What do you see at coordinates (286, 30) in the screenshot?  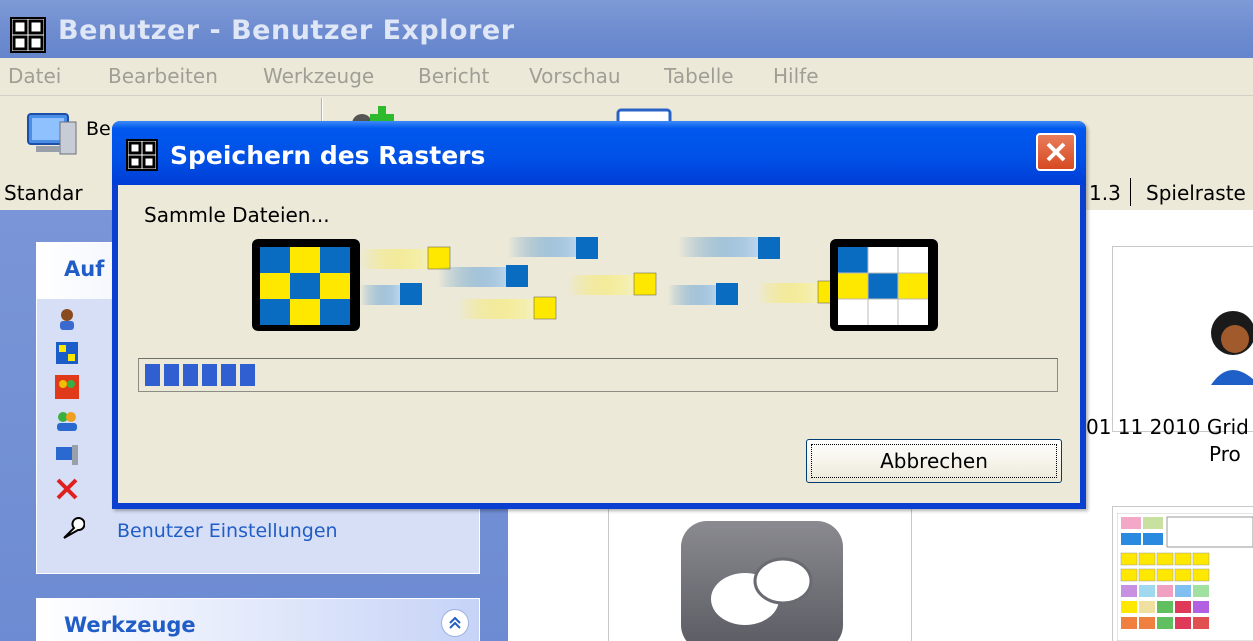 I see `window-title: Benutzer - Benutzer Explorer` at bounding box center [286, 30].